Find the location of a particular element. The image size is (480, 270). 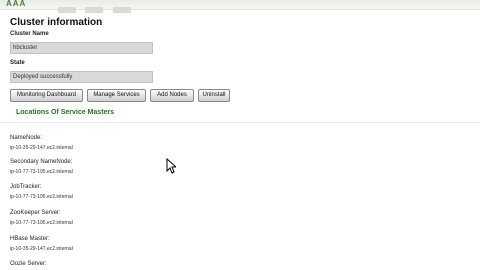

page-title: Cluster information is located at coordinates (56, 22).